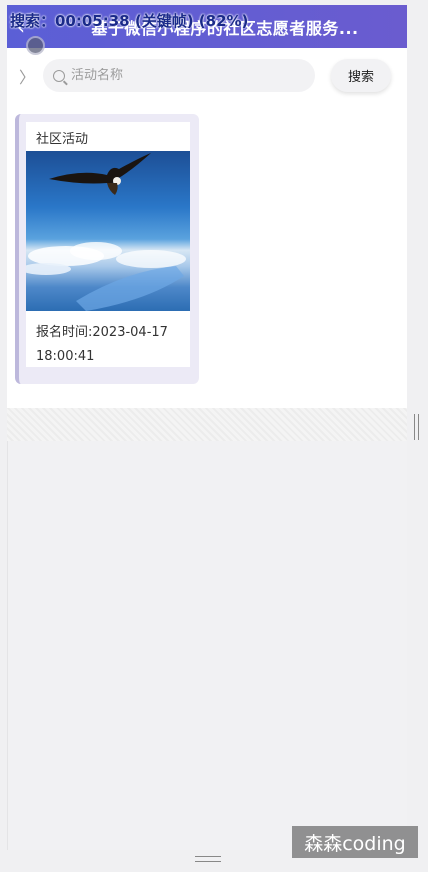  I want to click on touch-indicator, so click(35, 45).